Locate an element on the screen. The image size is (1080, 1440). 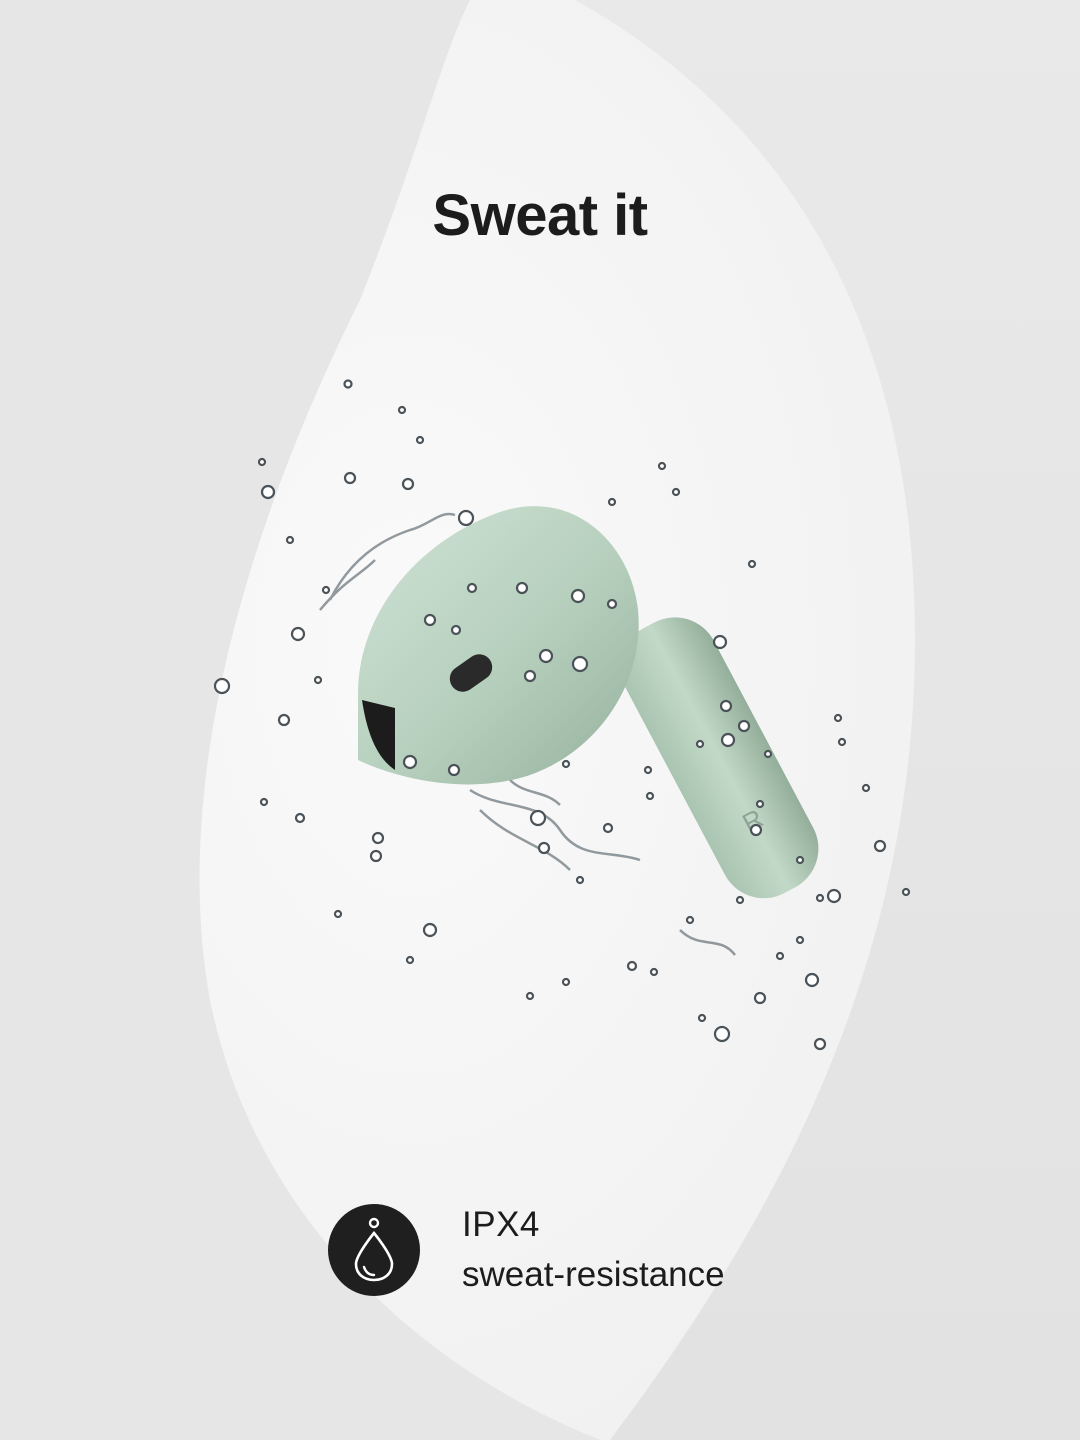
feature-ipx4: IPX4 sweat-resistance is located at coordinates (526, 1250).